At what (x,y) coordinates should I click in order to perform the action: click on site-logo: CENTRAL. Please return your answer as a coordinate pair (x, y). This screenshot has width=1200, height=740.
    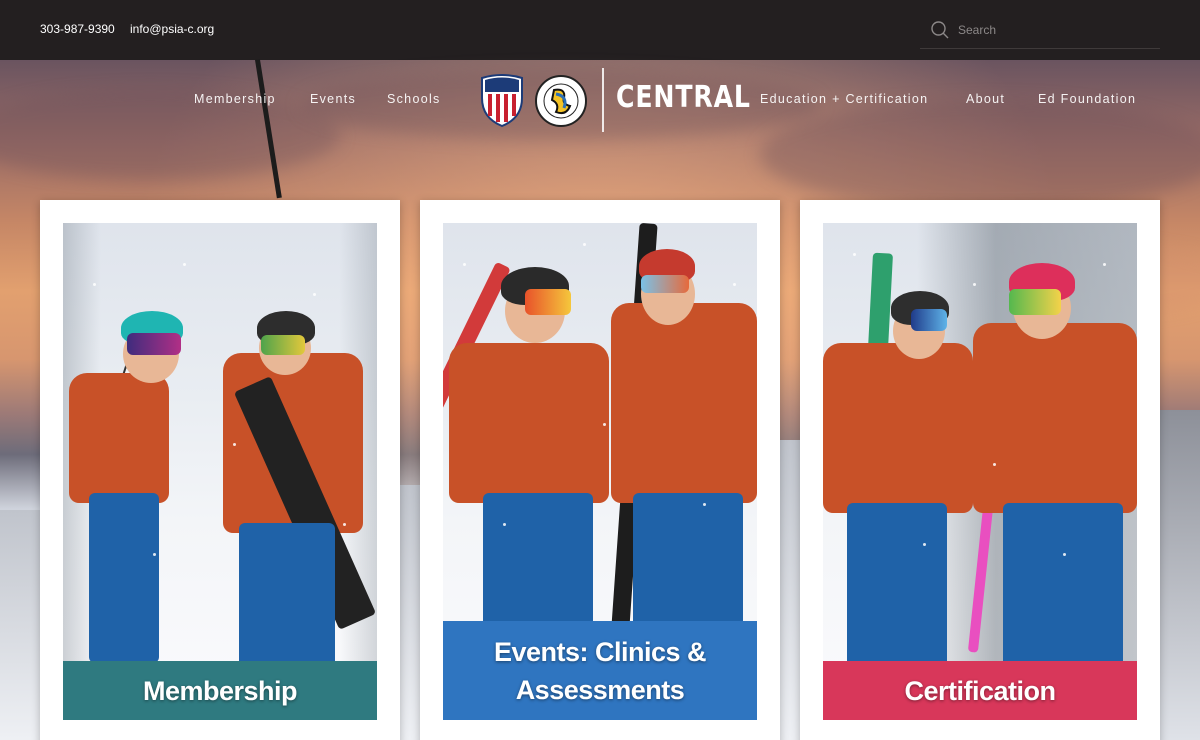
    Looking at the image, I should click on (614, 101).